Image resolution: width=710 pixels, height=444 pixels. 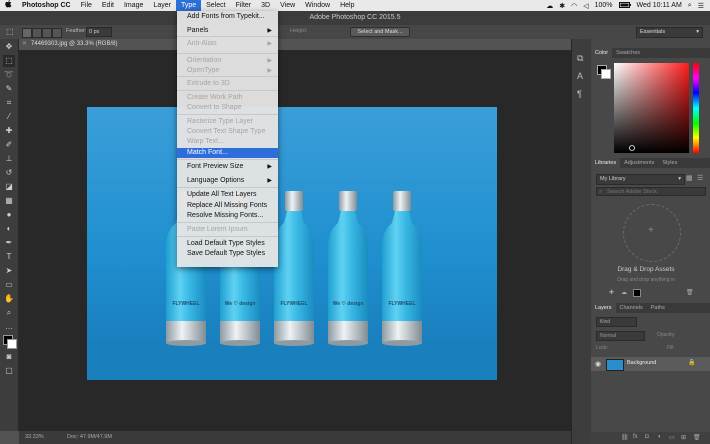 What do you see at coordinates (9, 47) in the screenshot?
I see `move-tool-icon: ✥` at bounding box center [9, 47].